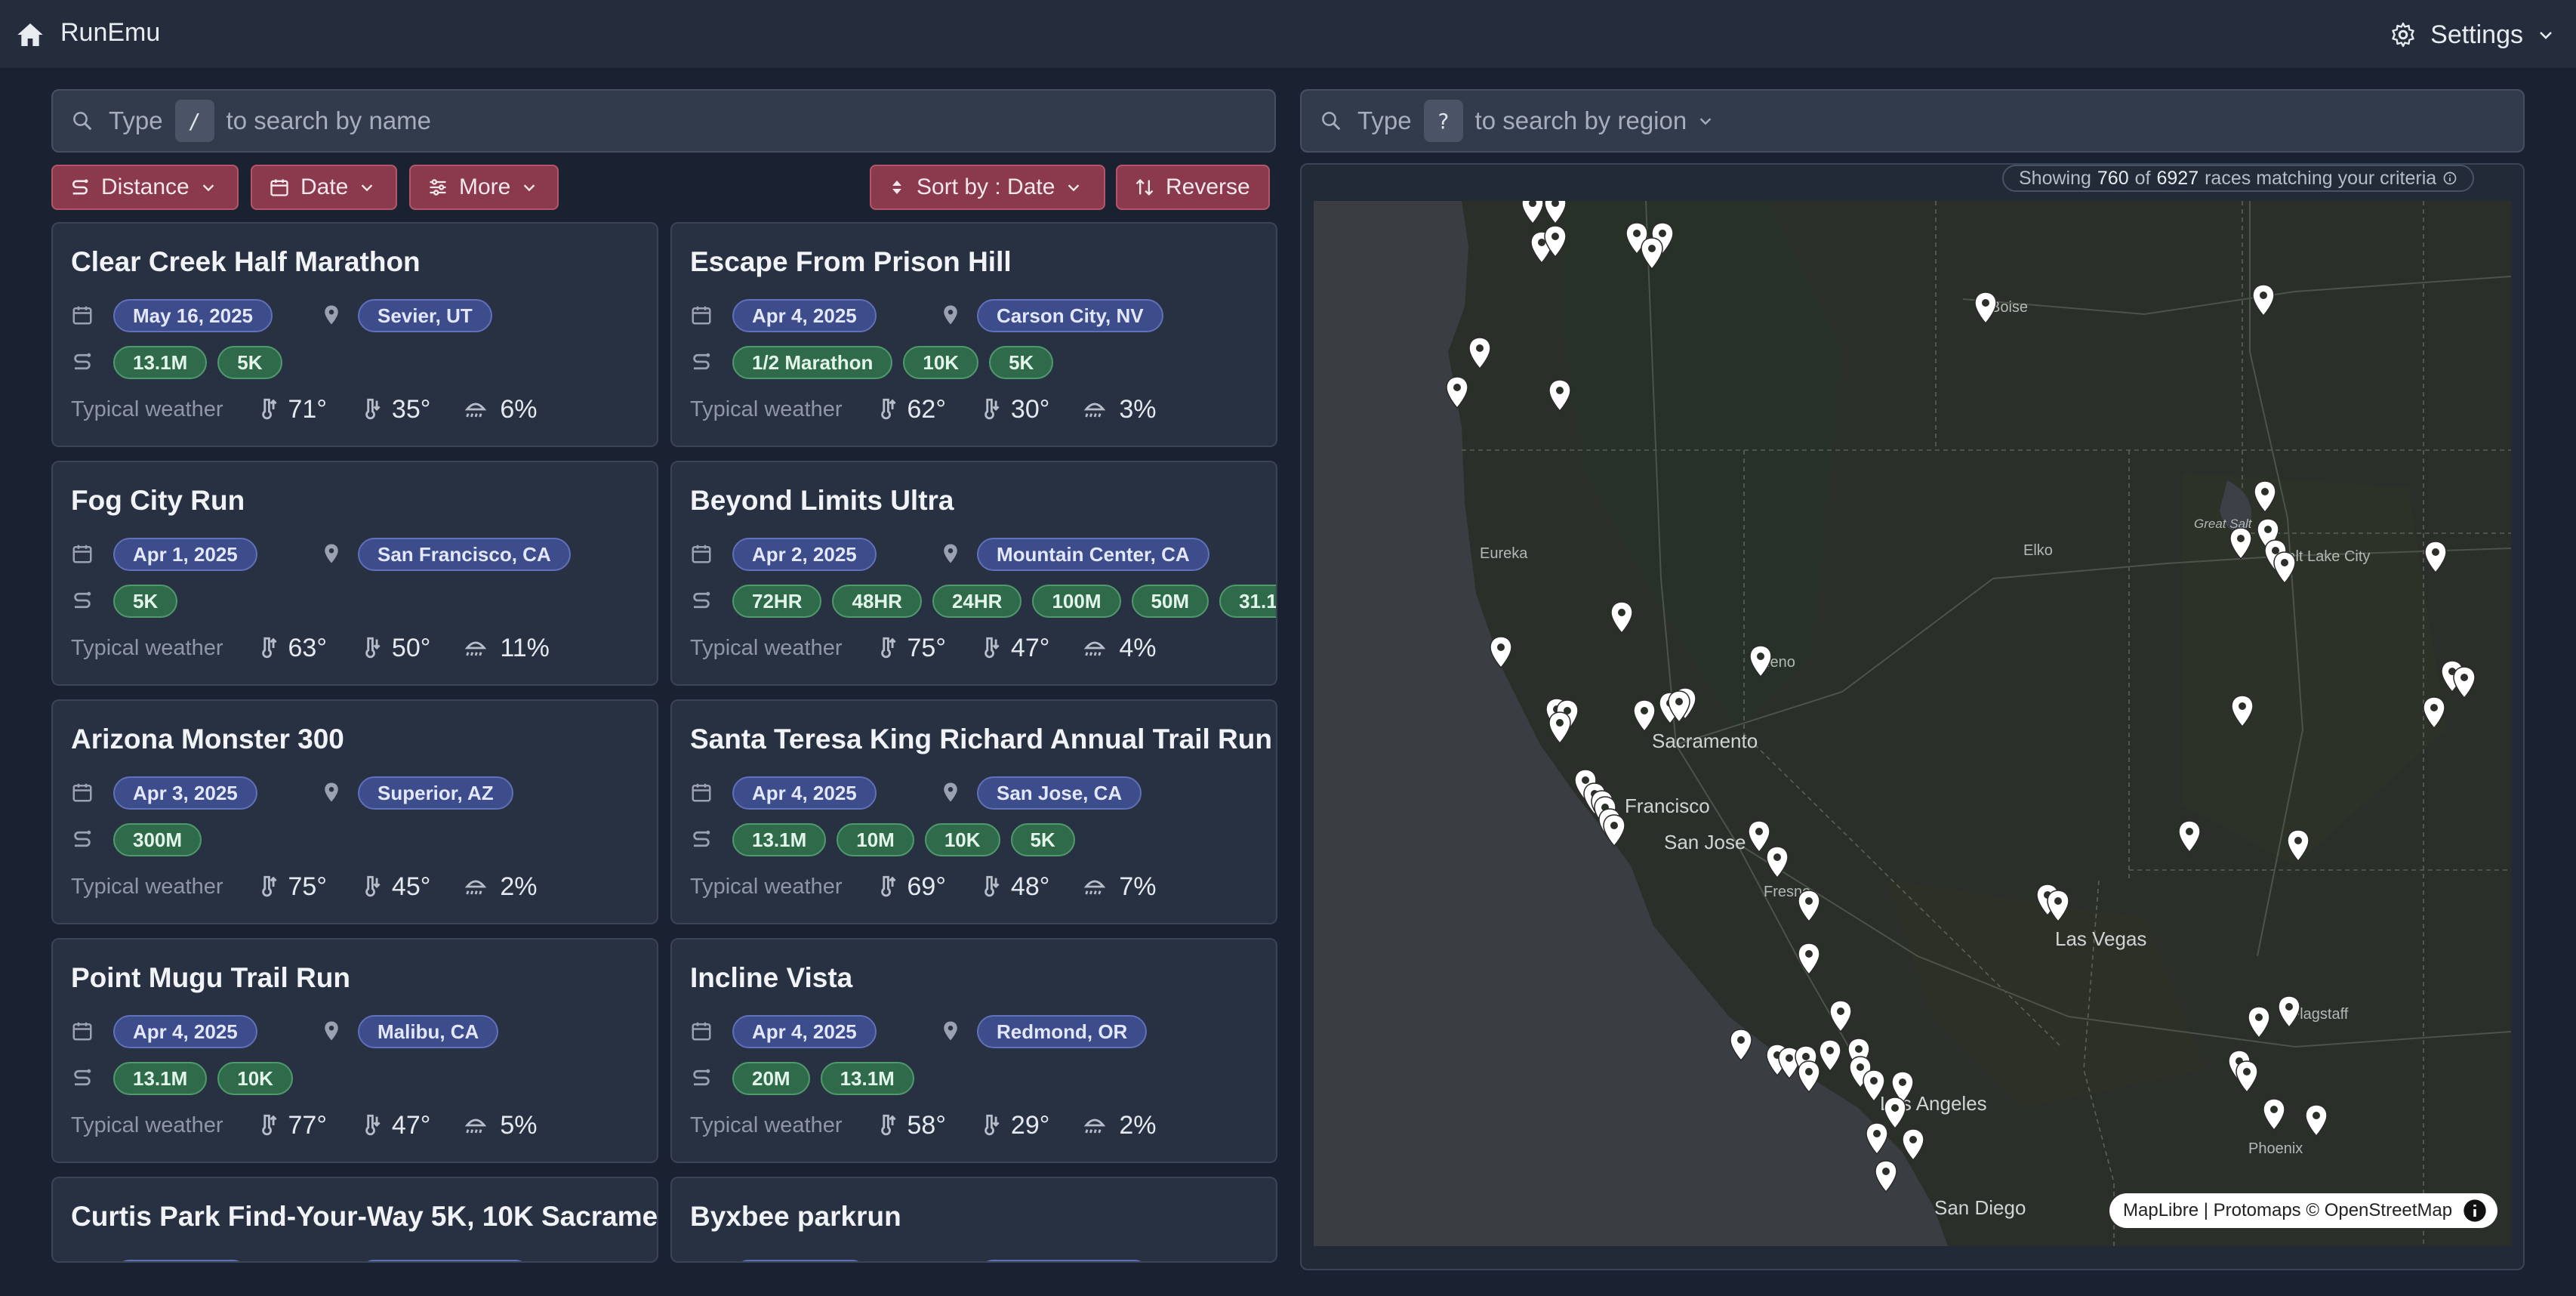  Describe the element at coordinates (425, 315) in the screenshot. I see `race-location-chip: Sevier, UT` at that location.